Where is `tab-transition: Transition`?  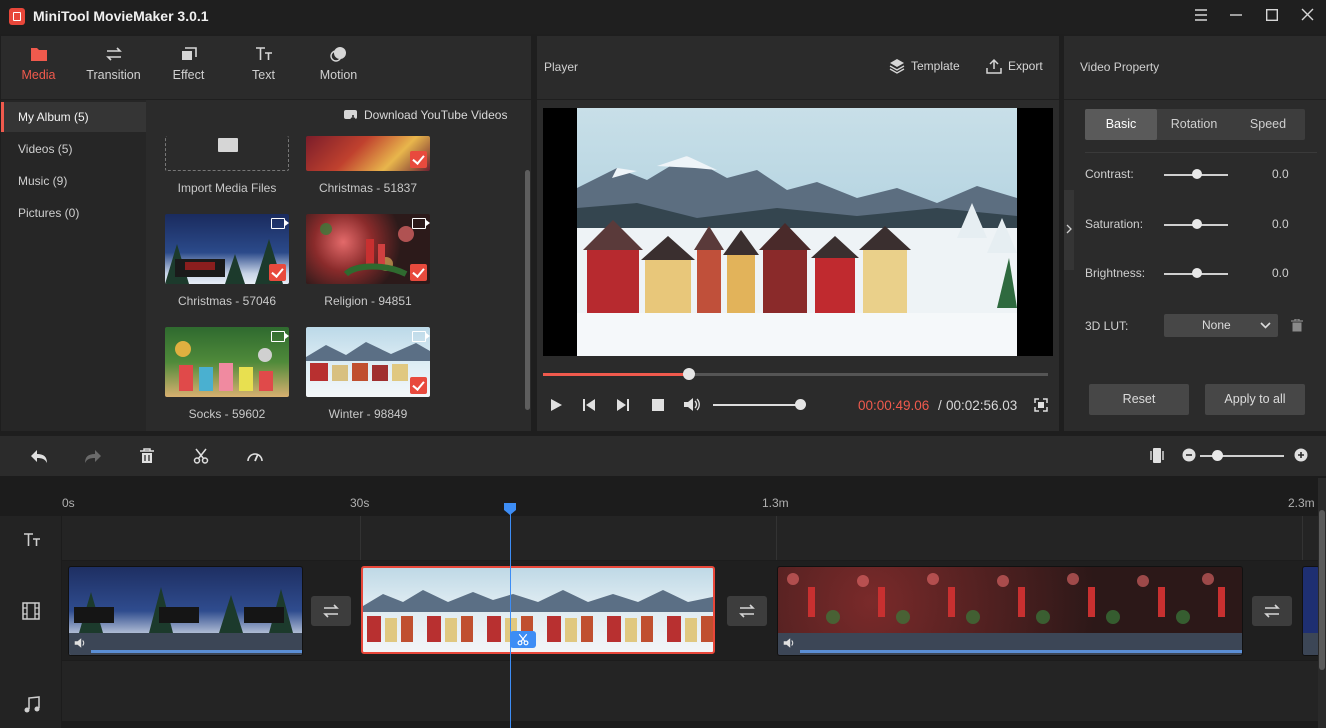 tab-transition: Transition is located at coordinates (113, 64).